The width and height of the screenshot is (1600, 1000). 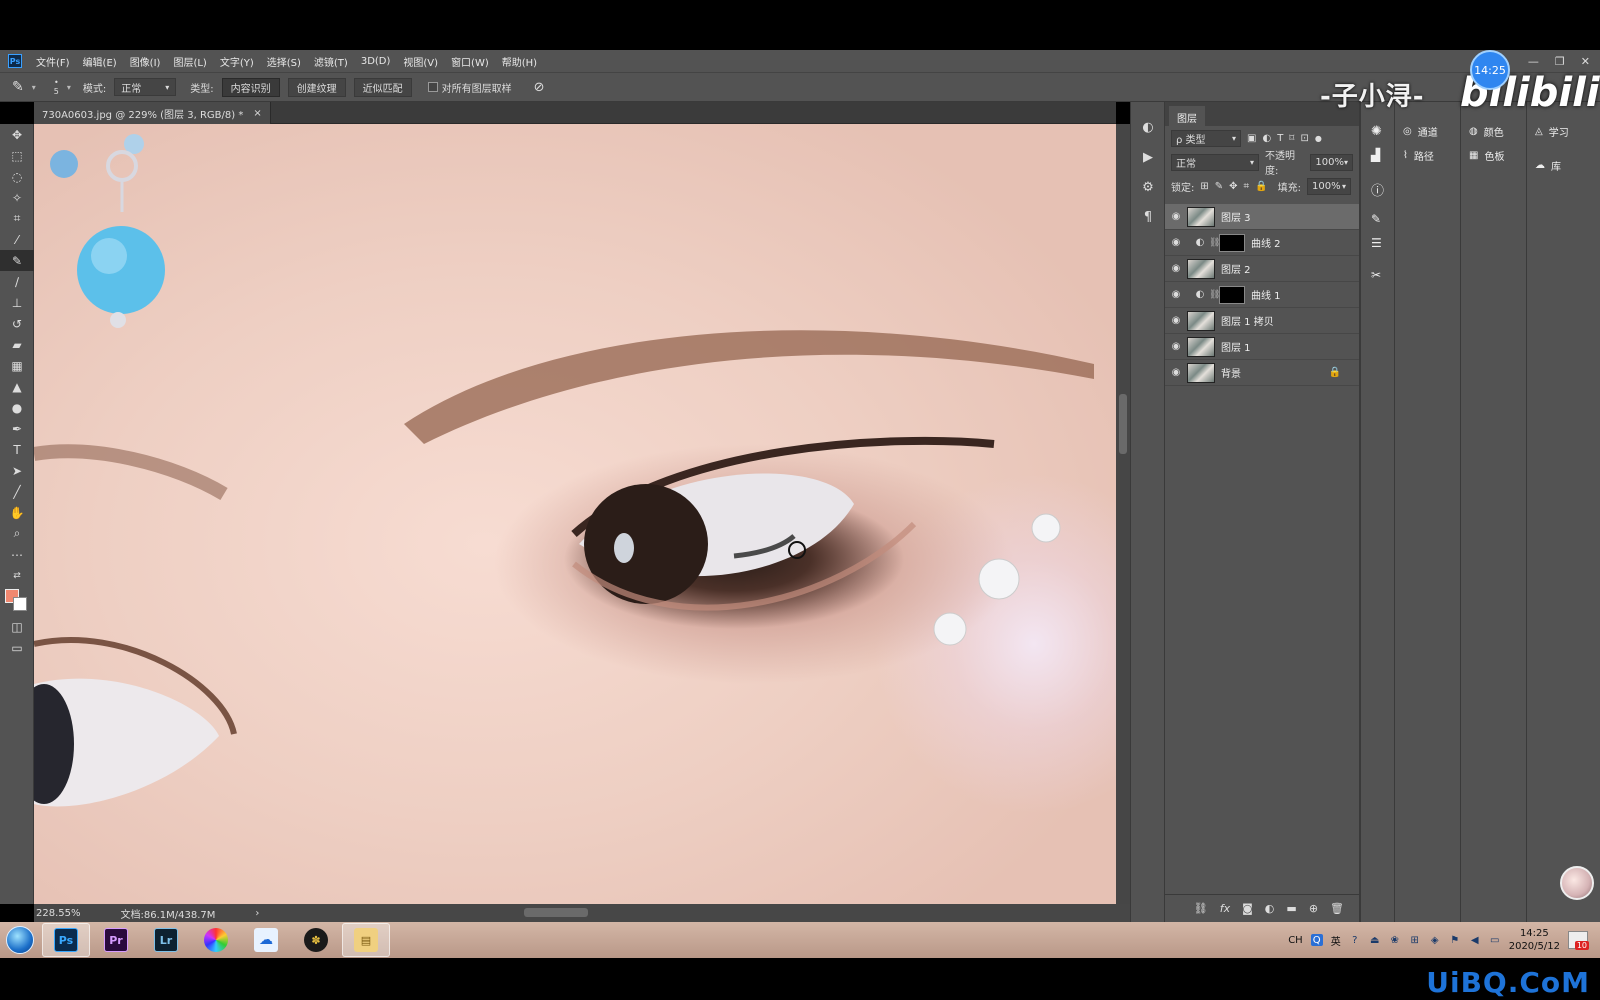 What do you see at coordinates (189, 61) in the screenshot?
I see `menu-layer: 图层(L)` at bounding box center [189, 61].